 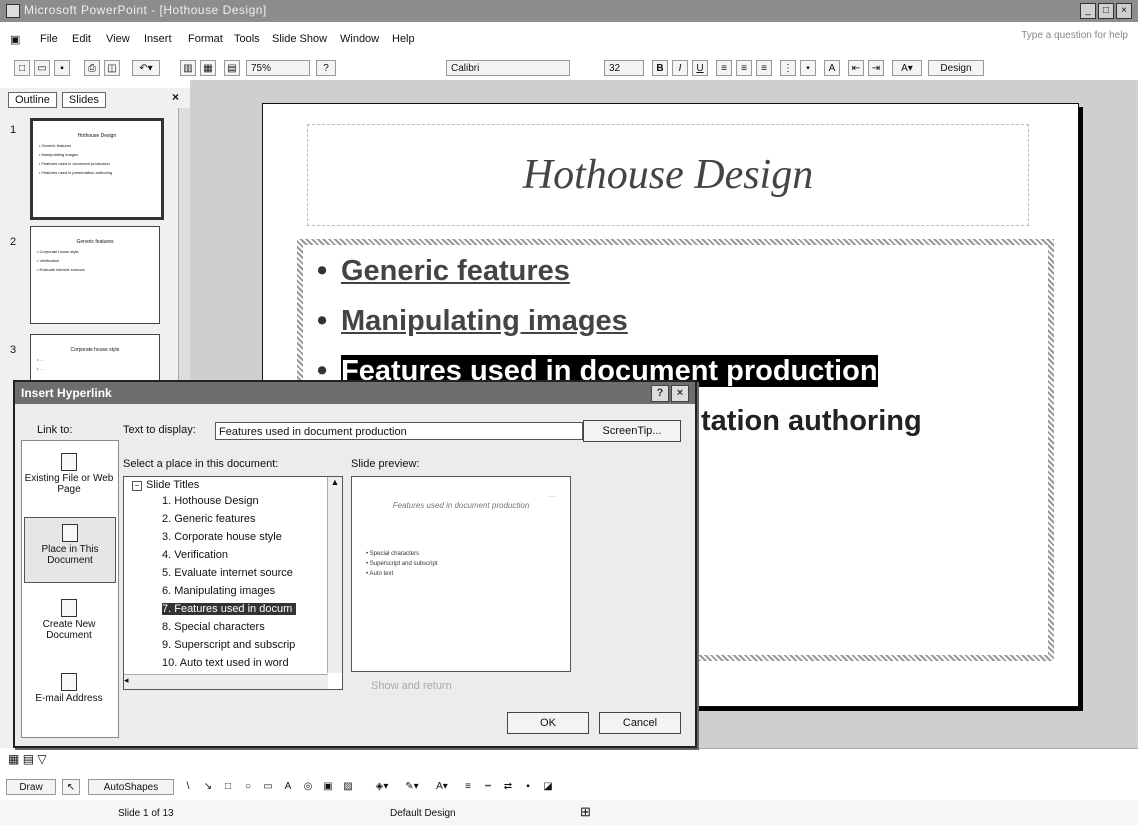 What do you see at coordinates (227, 573) in the screenshot?
I see `tree-item: 5. Evaluate internet source` at bounding box center [227, 573].